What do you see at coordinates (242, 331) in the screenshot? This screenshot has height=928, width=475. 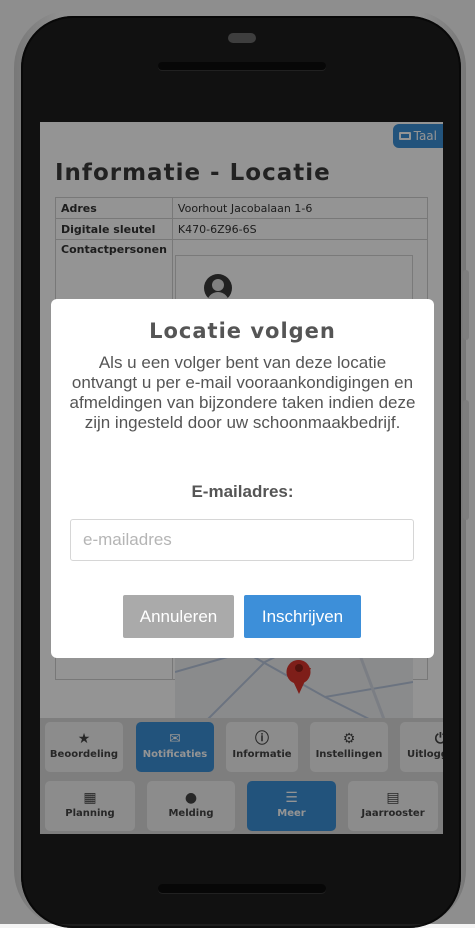 I see `dialog-title: Locatie volgen` at bounding box center [242, 331].